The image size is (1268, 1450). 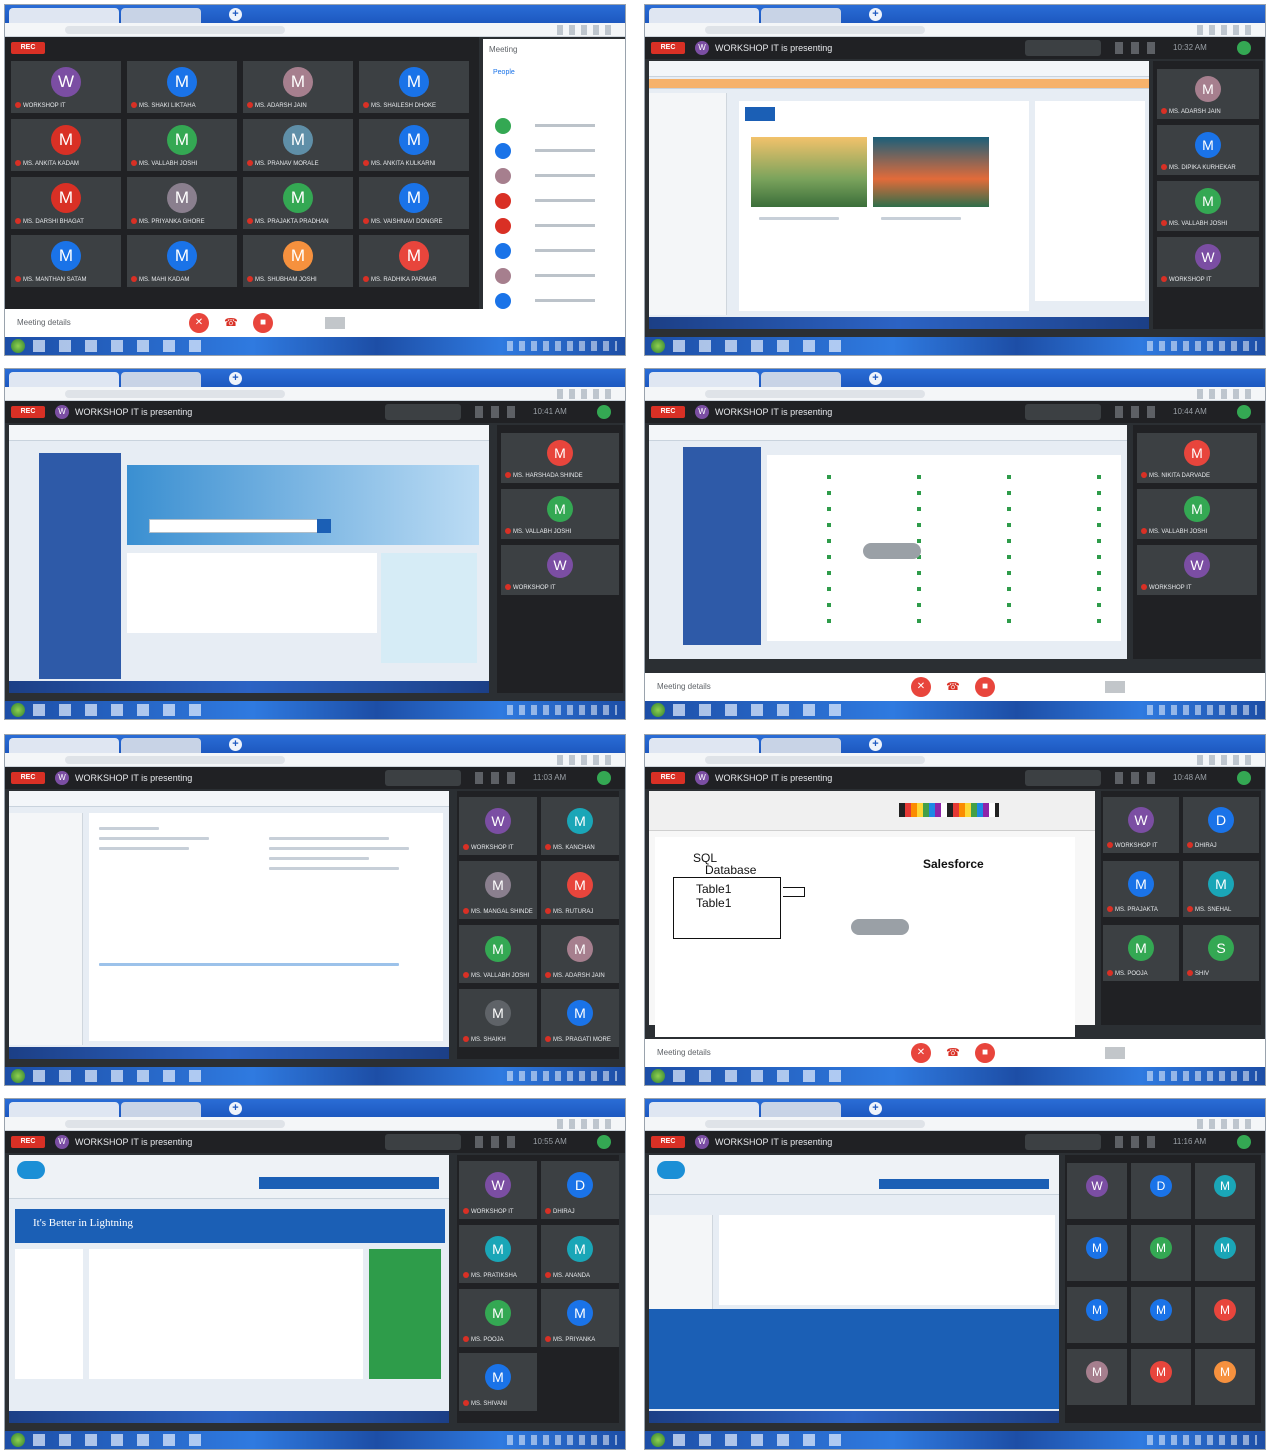 What do you see at coordinates (498, 1382) in the screenshot?
I see `participant-tile: M MS. SHIVANI` at bounding box center [498, 1382].